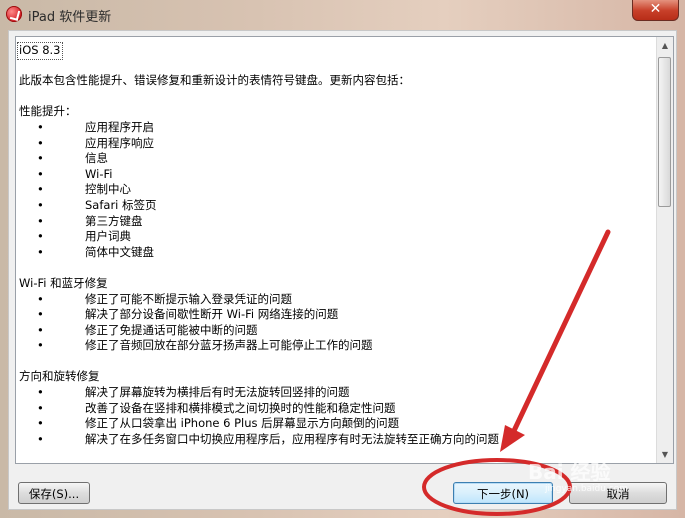  I want to click on watermark: Bai 经验, so click(569, 472).